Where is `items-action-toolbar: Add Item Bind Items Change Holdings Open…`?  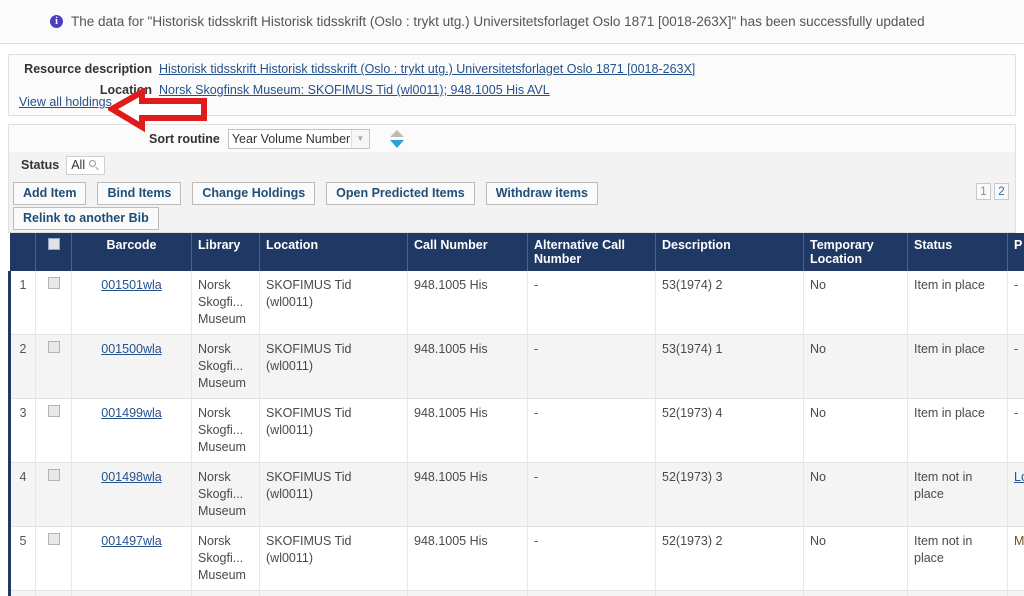
items-action-toolbar: Add Item Bind Items Change Holdings Open… is located at coordinates (512, 205).